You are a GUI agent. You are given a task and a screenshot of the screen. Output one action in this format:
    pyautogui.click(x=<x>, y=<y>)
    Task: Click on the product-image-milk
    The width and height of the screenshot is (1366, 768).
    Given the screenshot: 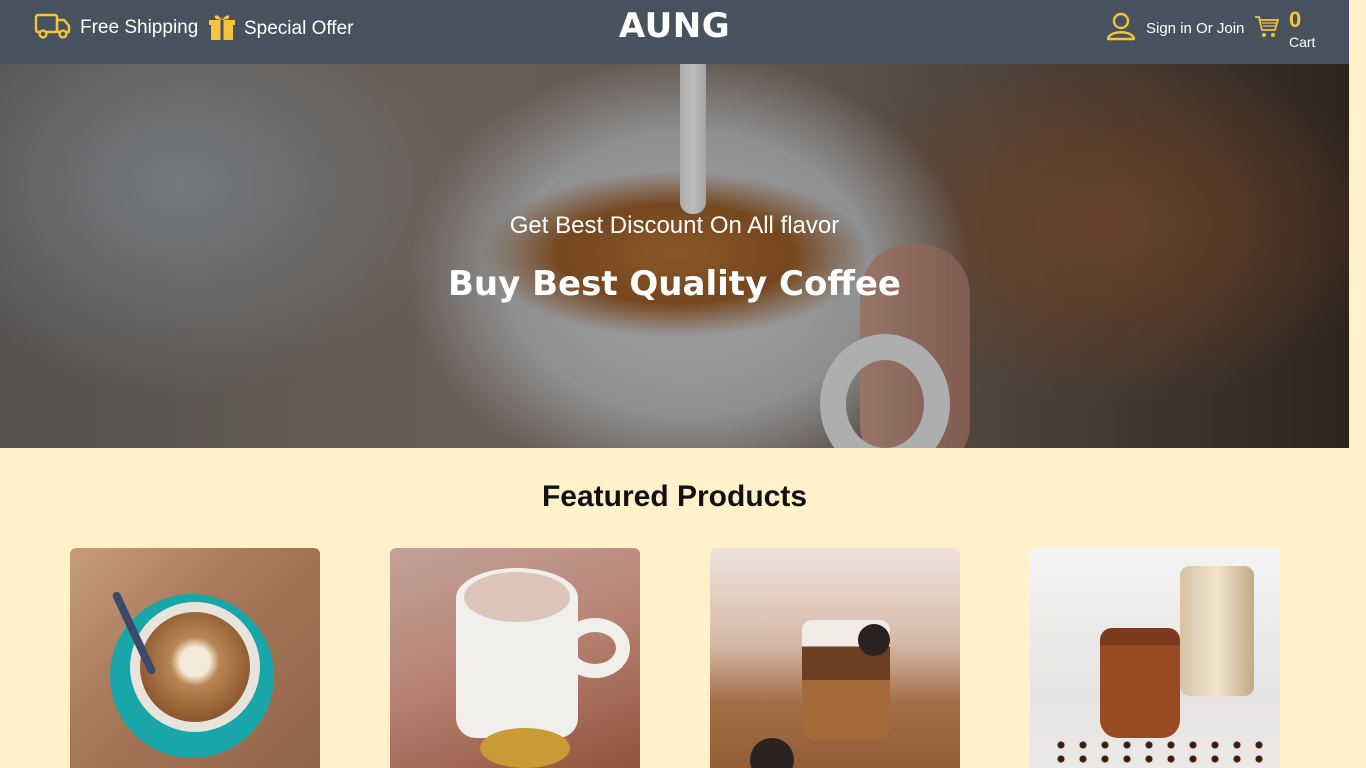 What is the action you would take?
    pyautogui.click(x=517, y=597)
    